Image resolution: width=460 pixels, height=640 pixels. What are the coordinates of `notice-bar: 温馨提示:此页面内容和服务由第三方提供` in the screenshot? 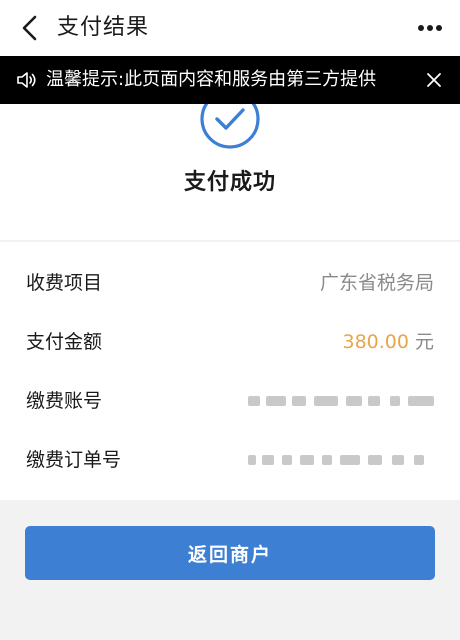 It's located at (230, 80).